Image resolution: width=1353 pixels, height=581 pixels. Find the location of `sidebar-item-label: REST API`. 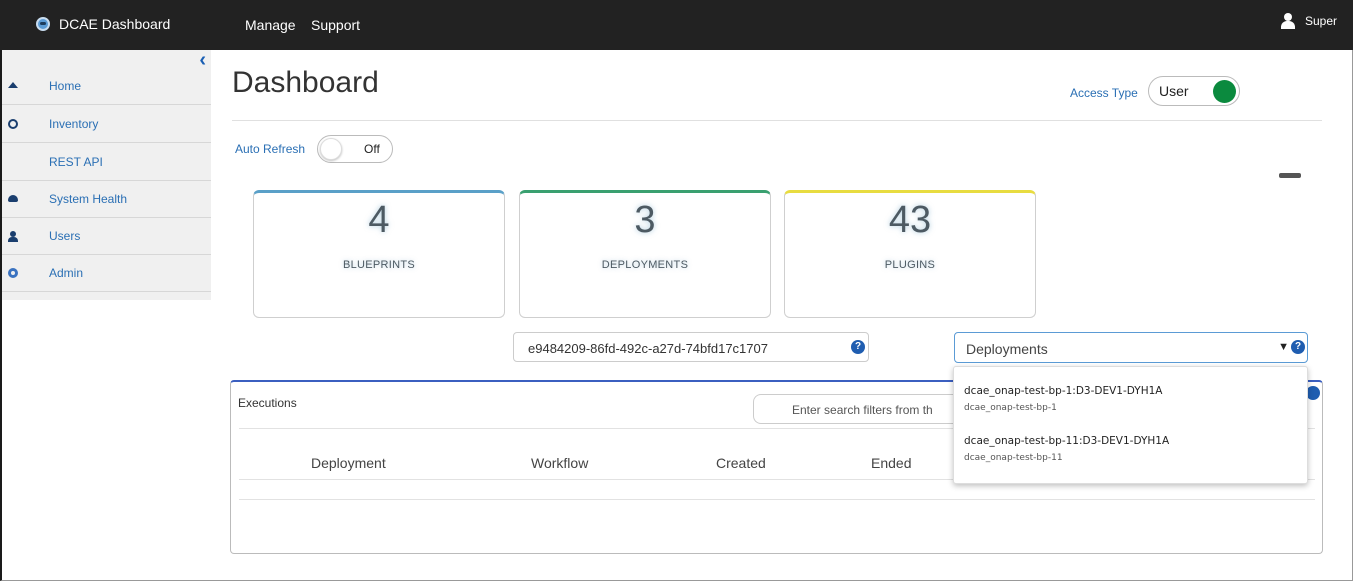

sidebar-item-label: REST API is located at coordinates (76, 162).